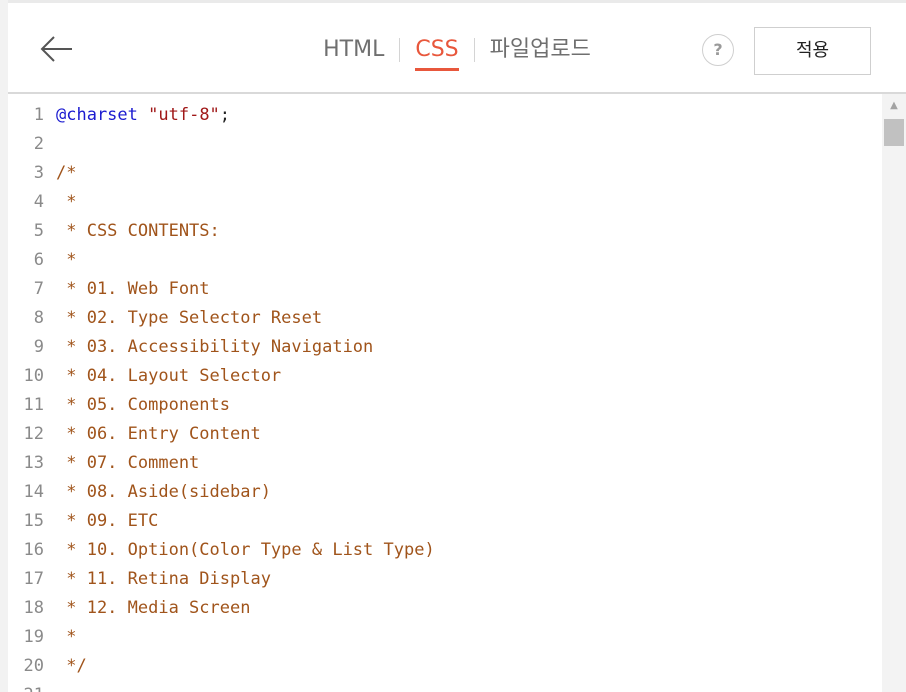  What do you see at coordinates (38, 347) in the screenshot?
I see `line-number: 9` at bounding box center [38, 347].